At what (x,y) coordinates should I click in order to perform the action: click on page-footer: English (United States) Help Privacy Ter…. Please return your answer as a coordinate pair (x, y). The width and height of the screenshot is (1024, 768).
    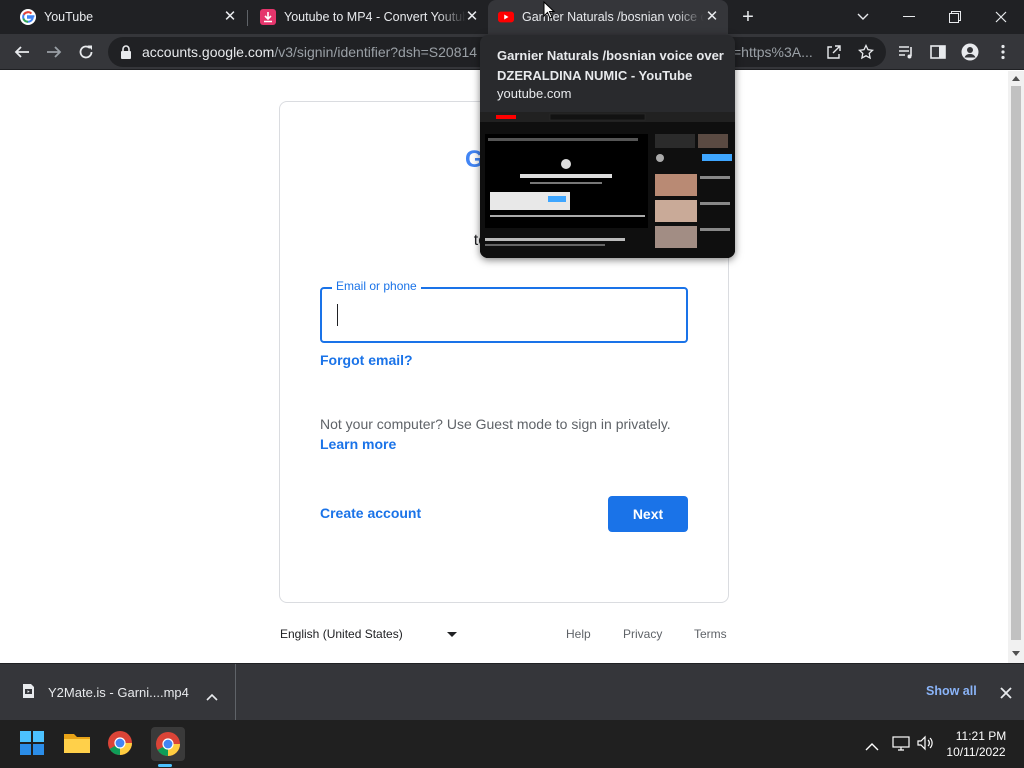
    Looking at the image, I should click on (504, 637).